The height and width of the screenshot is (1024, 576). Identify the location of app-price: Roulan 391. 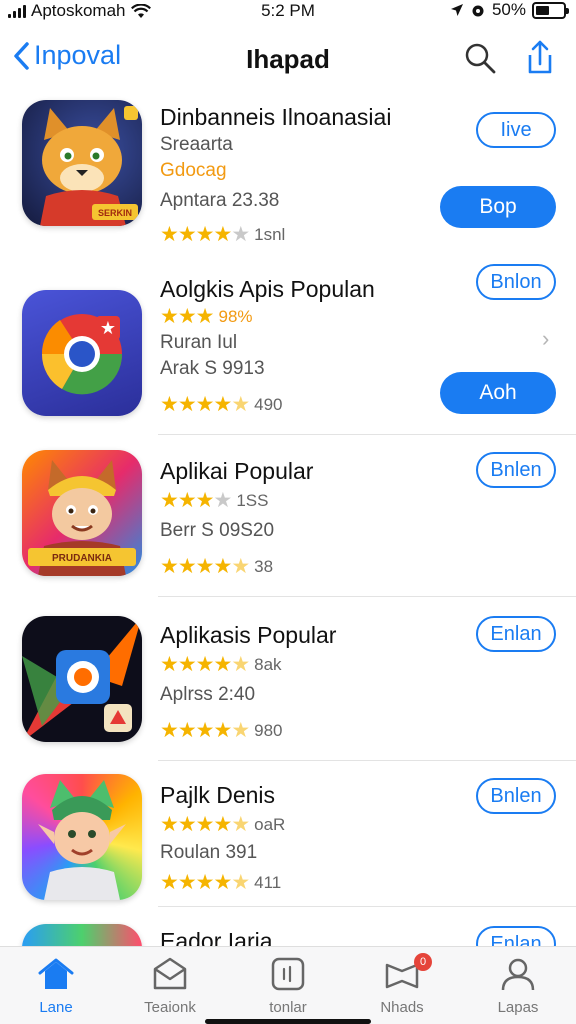
(209, 852).